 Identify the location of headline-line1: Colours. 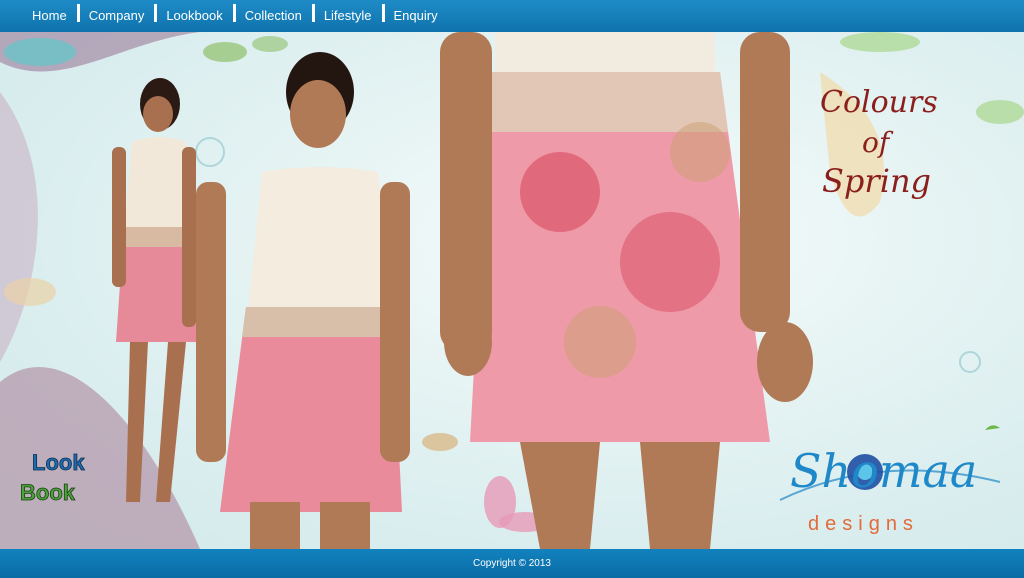
(879, 102).